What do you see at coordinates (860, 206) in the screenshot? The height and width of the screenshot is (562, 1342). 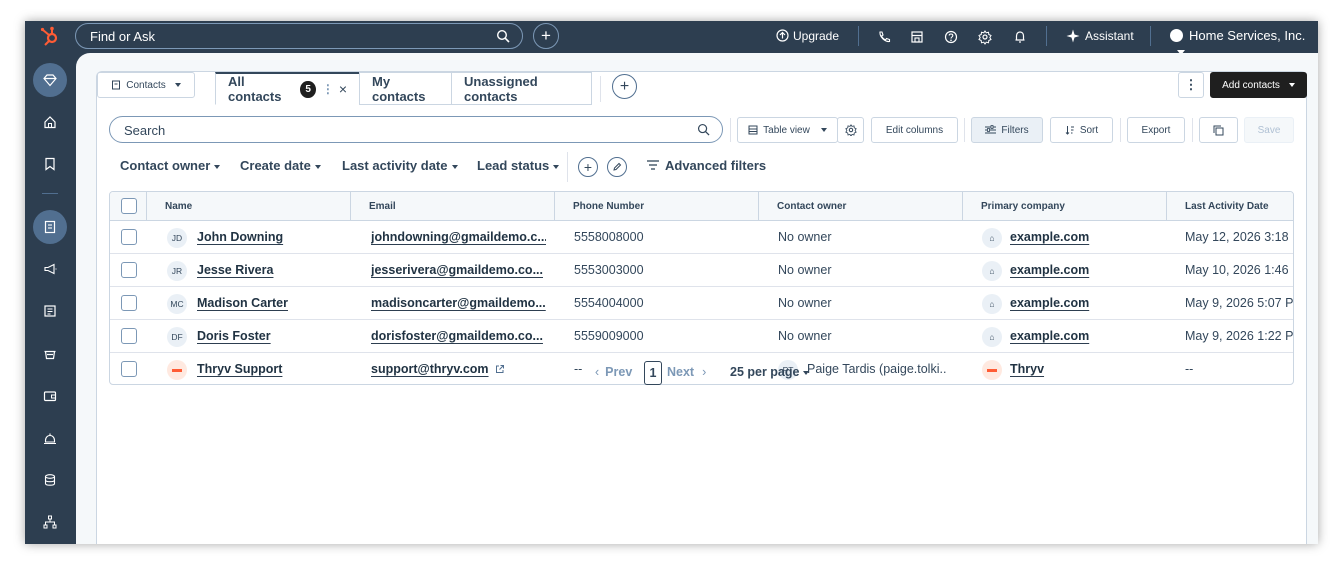 I see `column-header-contact-owner: Contact owner` at bounding box center [860, 206].